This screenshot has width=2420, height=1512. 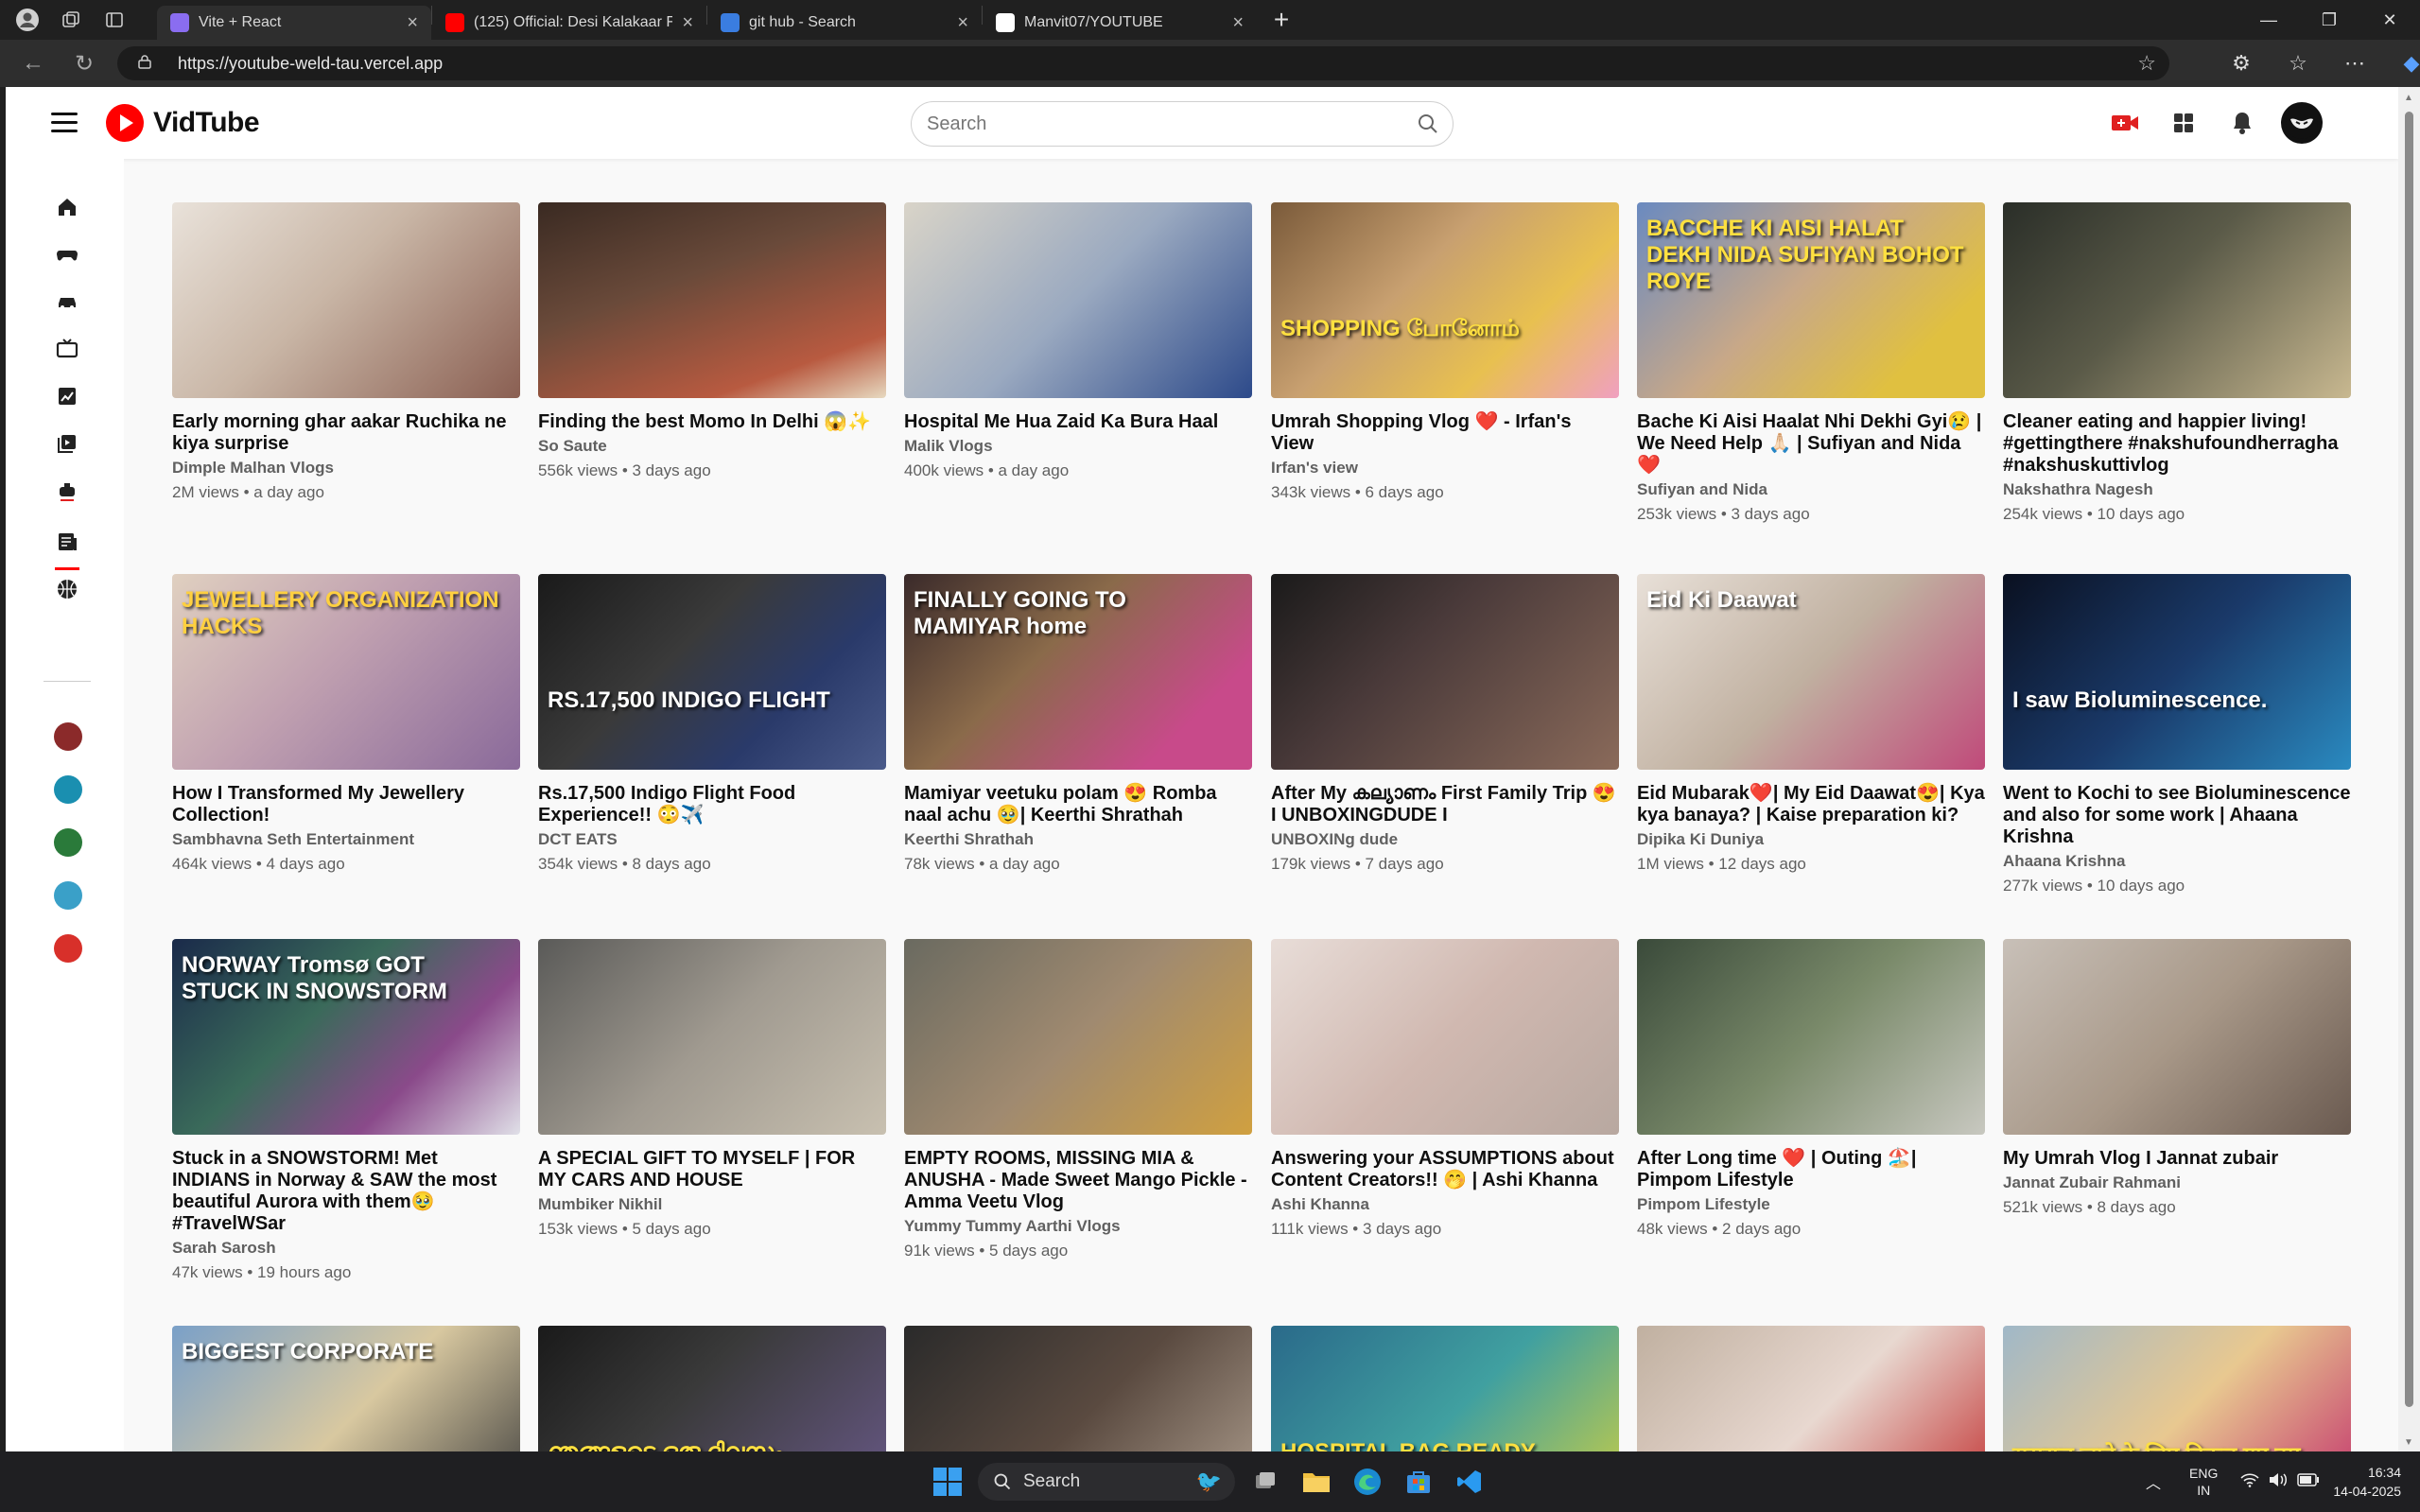 I want to click on channel-name: Dimple Malhan Vlogs, so click(x=346, y=468).